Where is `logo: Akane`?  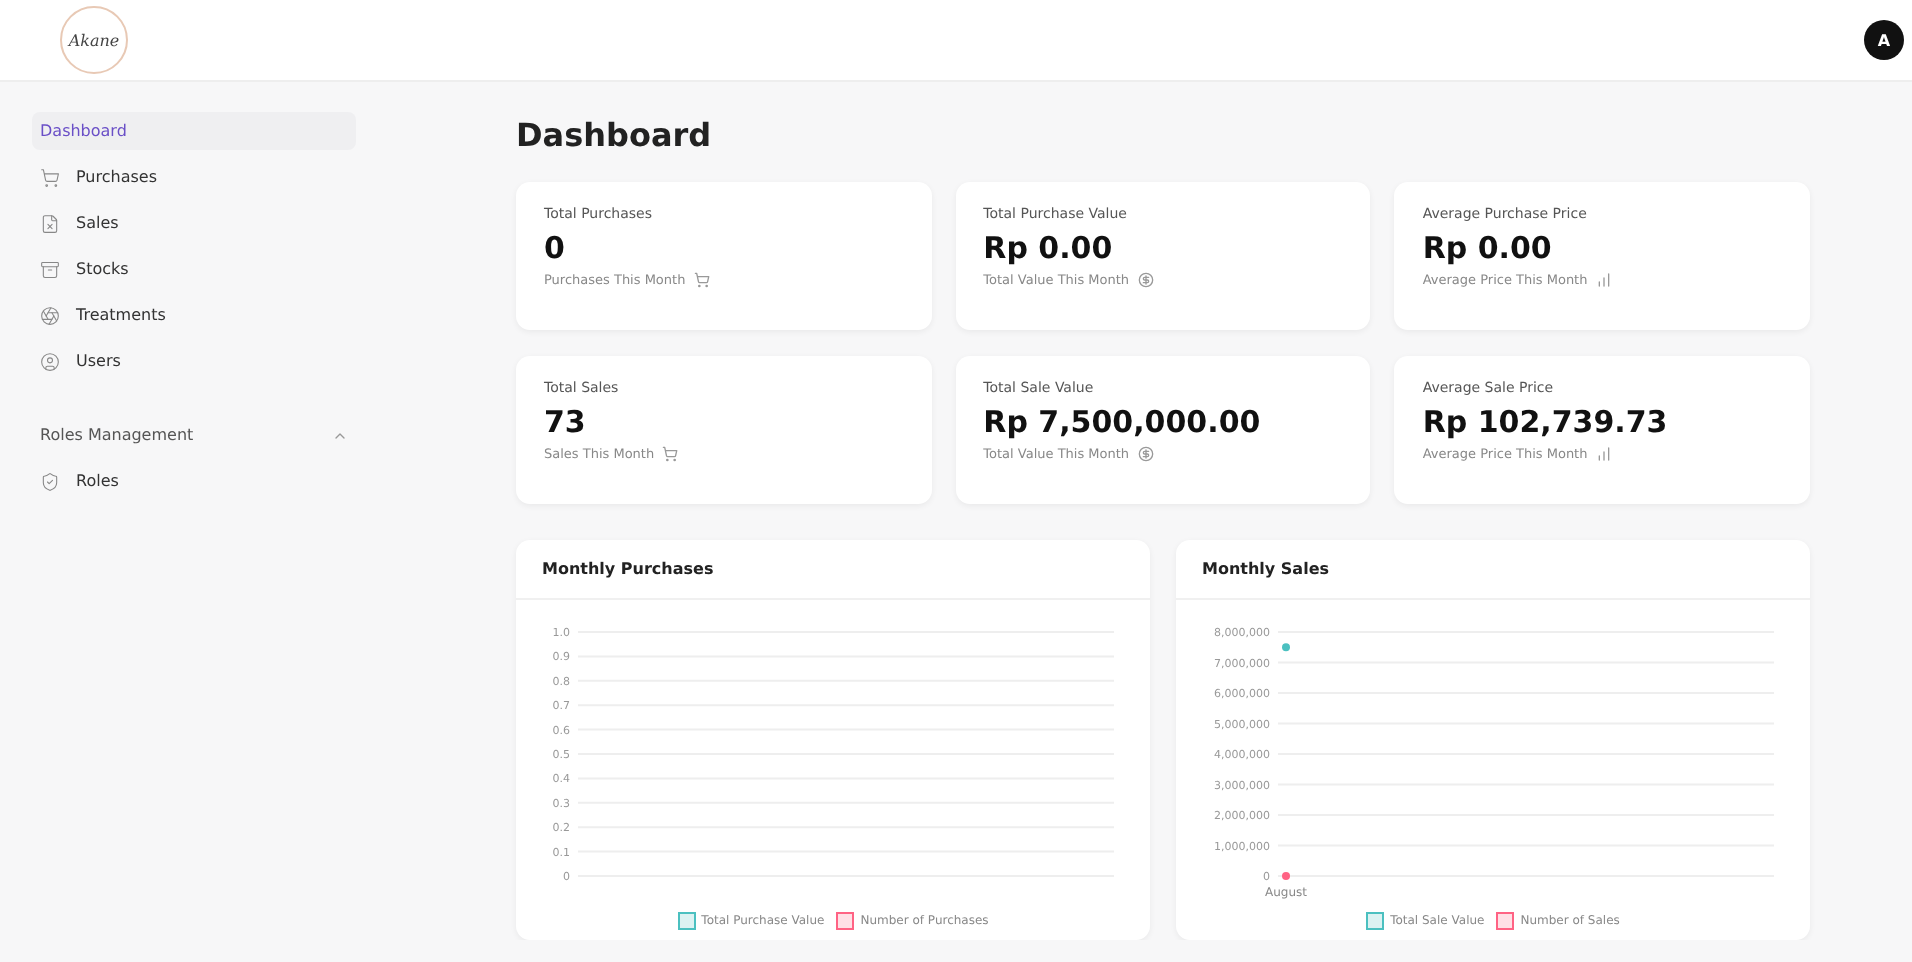 logo: Akane is located at coordinates (94, 40).